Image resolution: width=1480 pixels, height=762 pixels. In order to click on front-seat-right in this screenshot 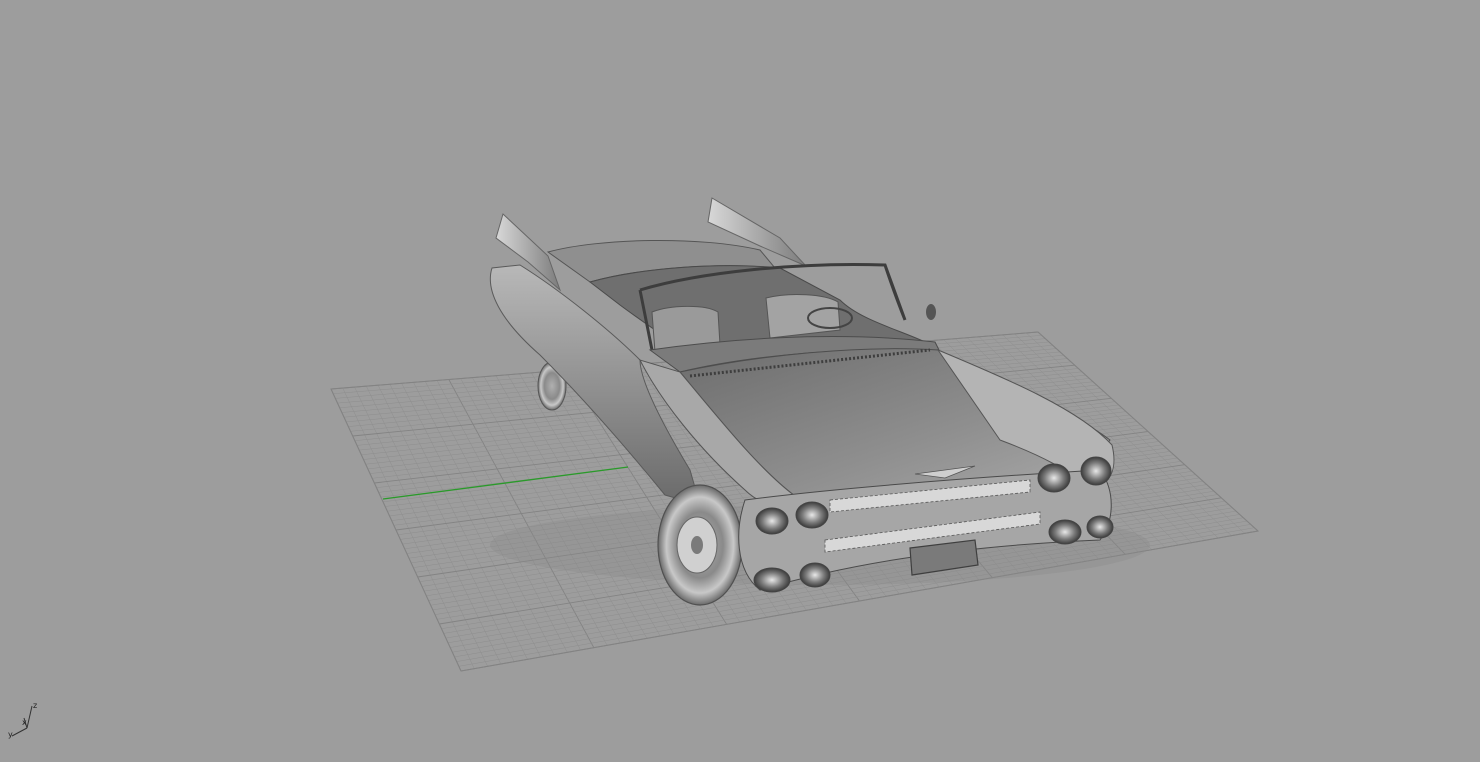, I will do `click(803, 316)`.